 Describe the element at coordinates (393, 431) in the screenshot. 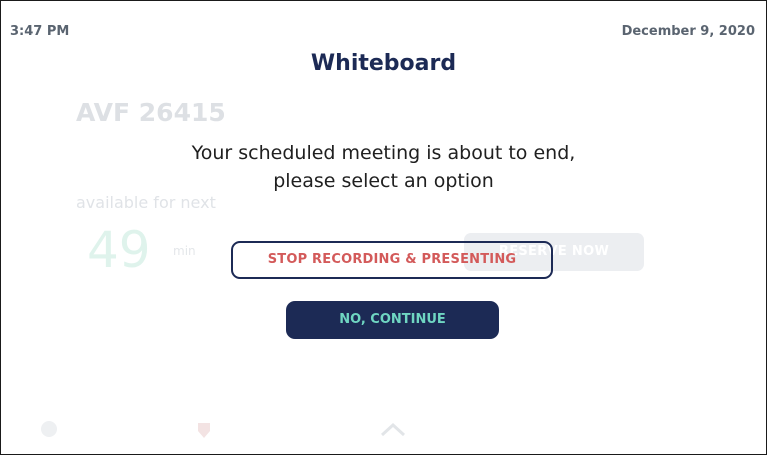

I see `chevron-up-icon` at that location.